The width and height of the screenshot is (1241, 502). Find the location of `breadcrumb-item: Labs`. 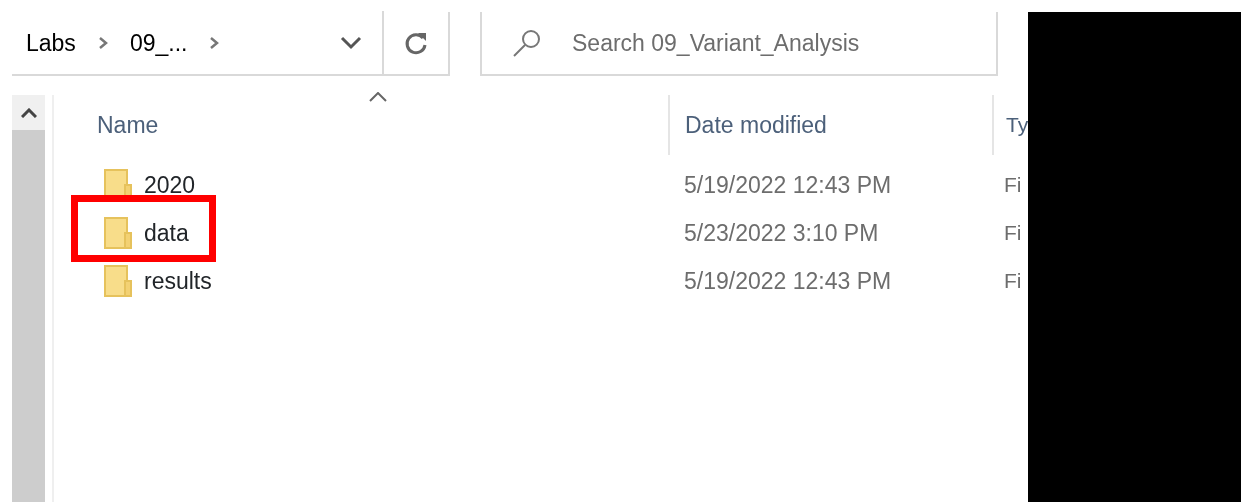

breadcrumb-item: Labs is located at coordinates (44, 43).